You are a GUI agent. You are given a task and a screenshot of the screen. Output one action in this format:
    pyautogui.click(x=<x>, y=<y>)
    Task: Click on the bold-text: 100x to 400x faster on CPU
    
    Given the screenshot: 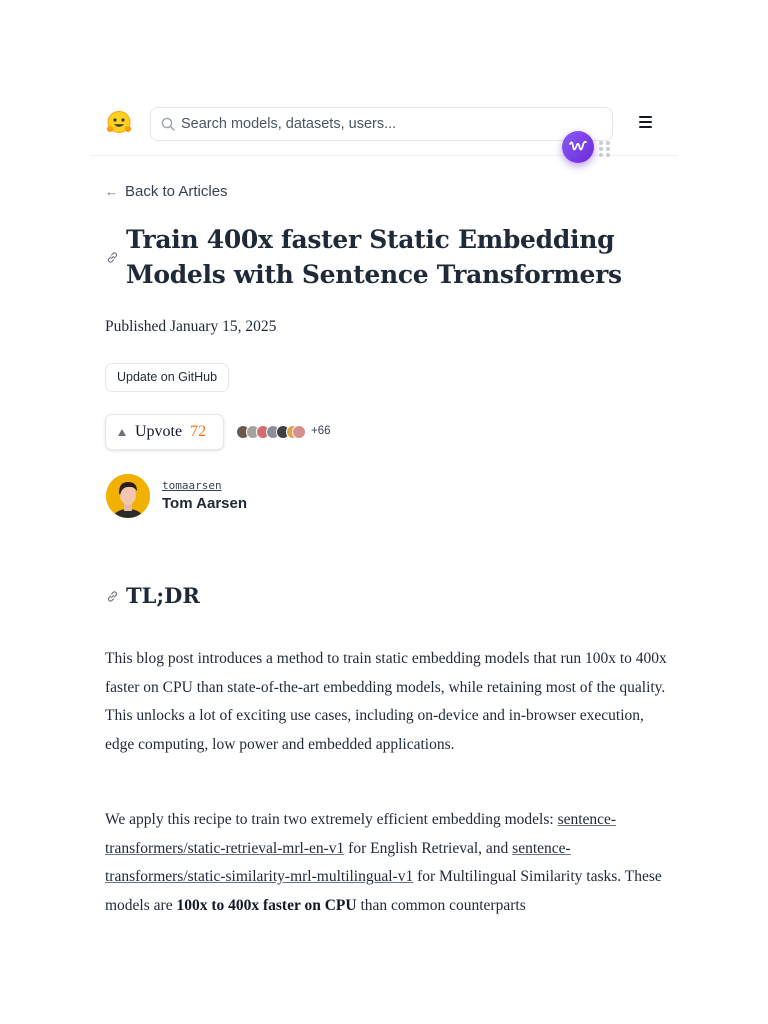 What is the action you would take?
    pyautogui.click(x=266, y=905)
    